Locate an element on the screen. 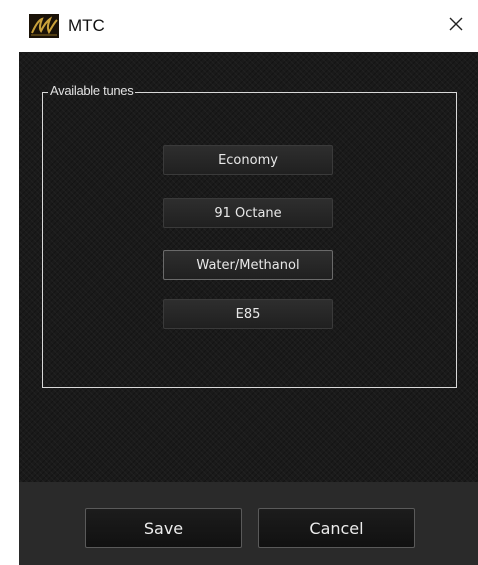  tune-button-water-methanol: Water/Methanol is located at coordinates (248, 265).